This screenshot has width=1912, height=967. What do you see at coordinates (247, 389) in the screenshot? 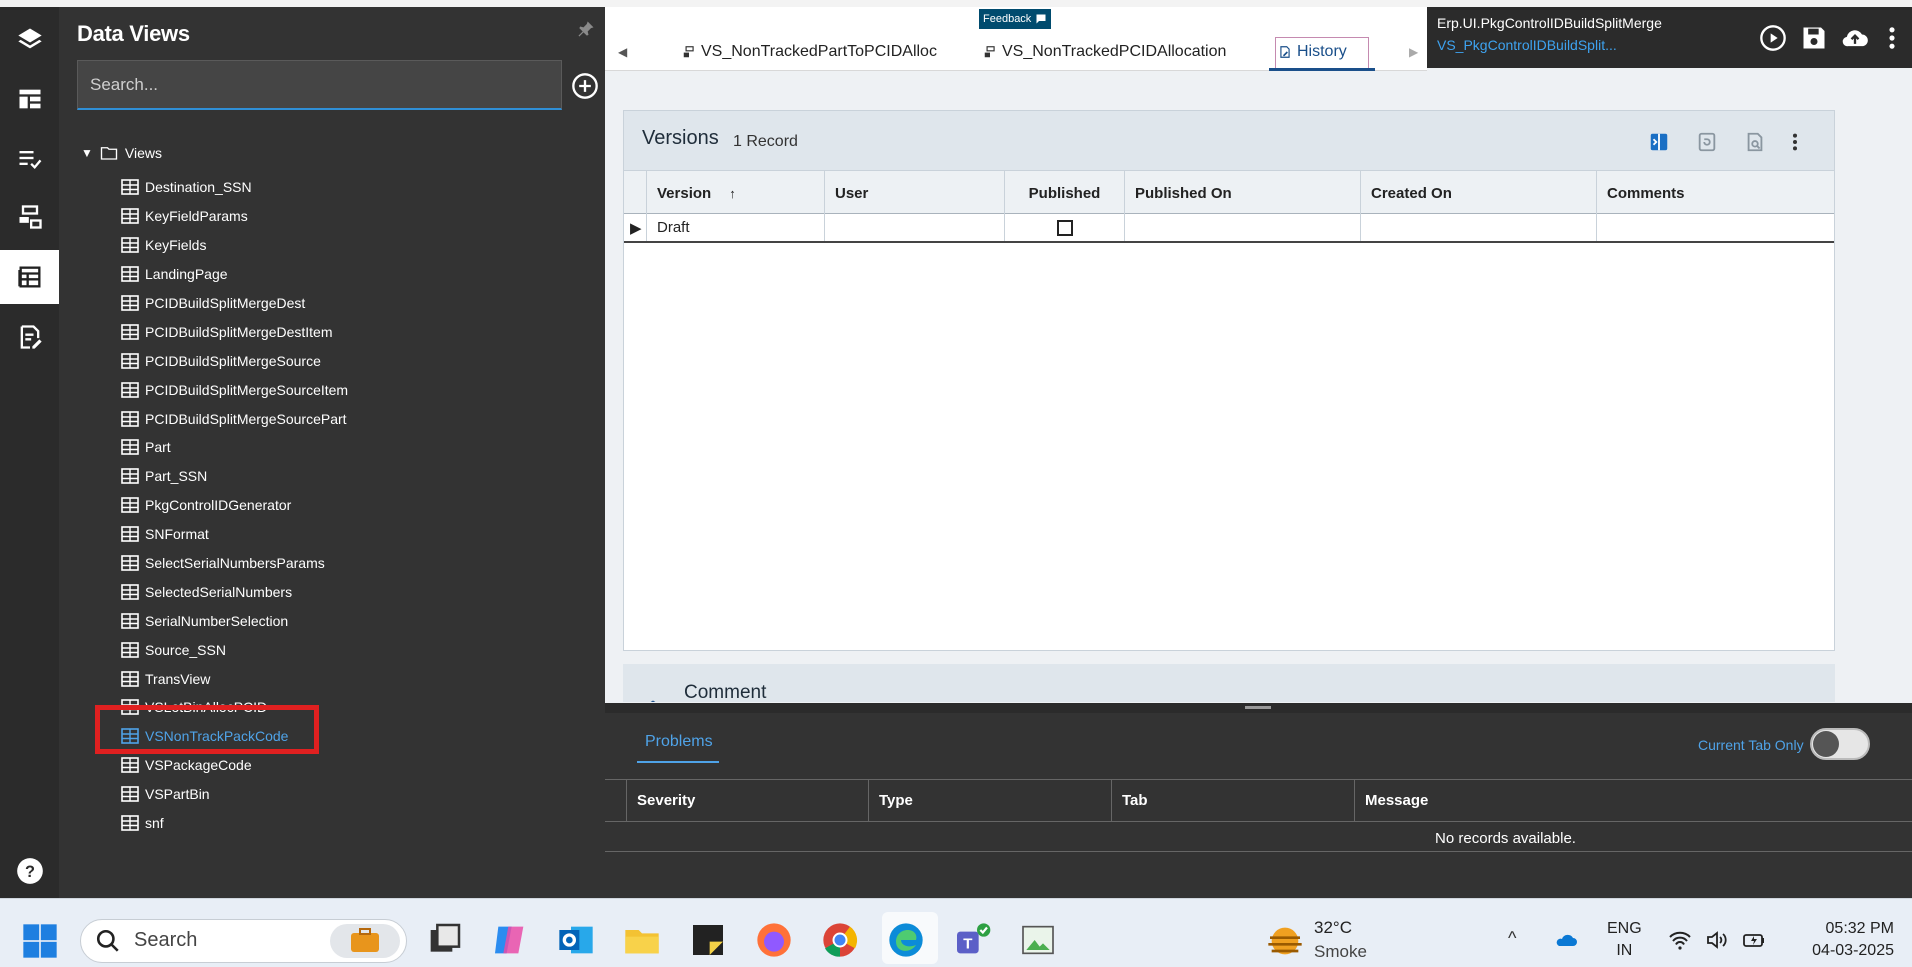
I see `list-item-label: PCIDBuildSplitMergeSourceItem` at bounding box center [247, 389].